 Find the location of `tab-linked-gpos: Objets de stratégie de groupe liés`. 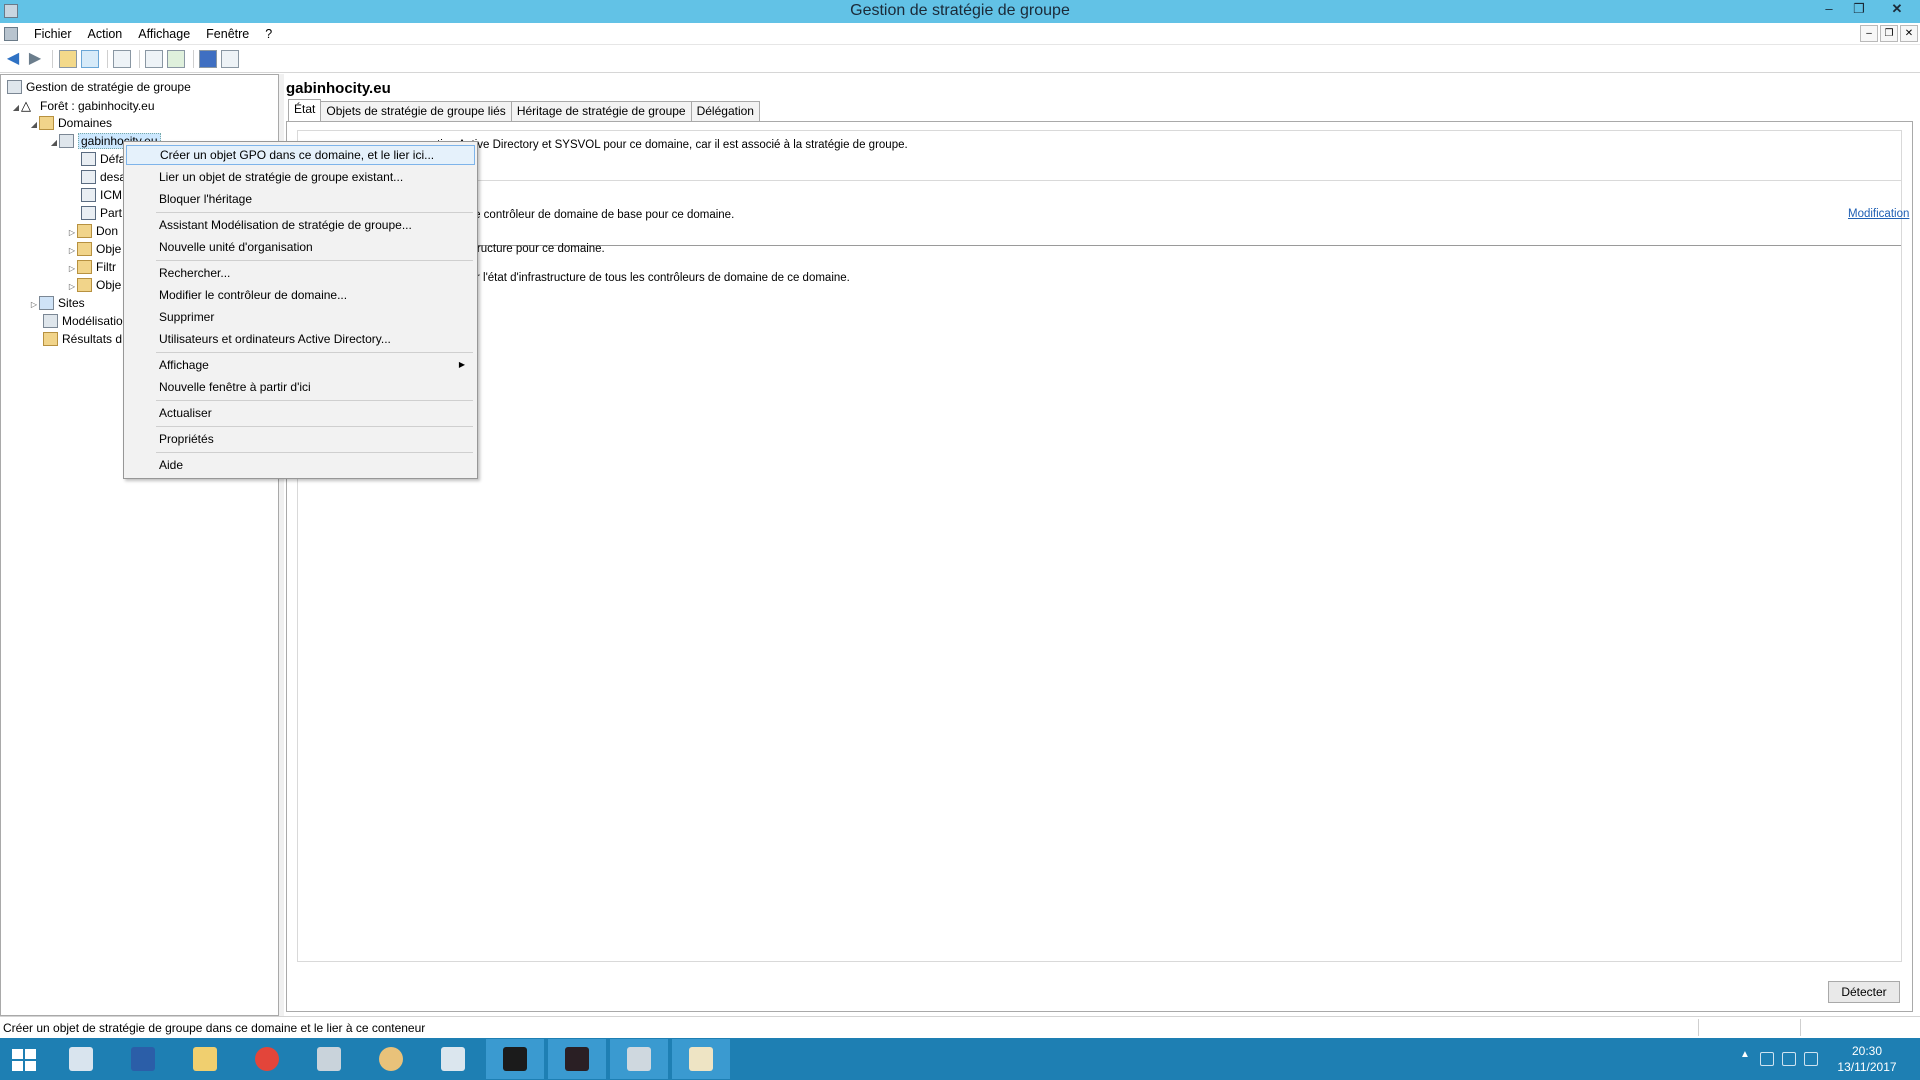

tab-linked-gpos: Objets de stratégie de groupe liés is located at coordinates (416, 111).